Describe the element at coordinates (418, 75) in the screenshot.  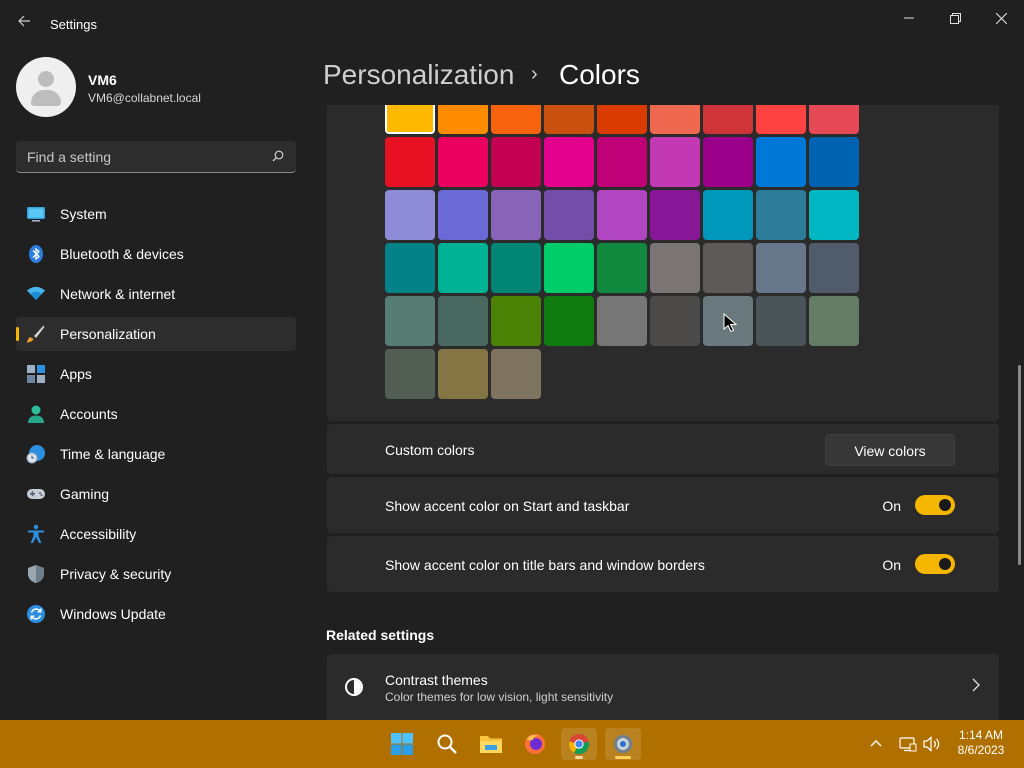
I see `breadcrumb-parent: Personalization` at that location.